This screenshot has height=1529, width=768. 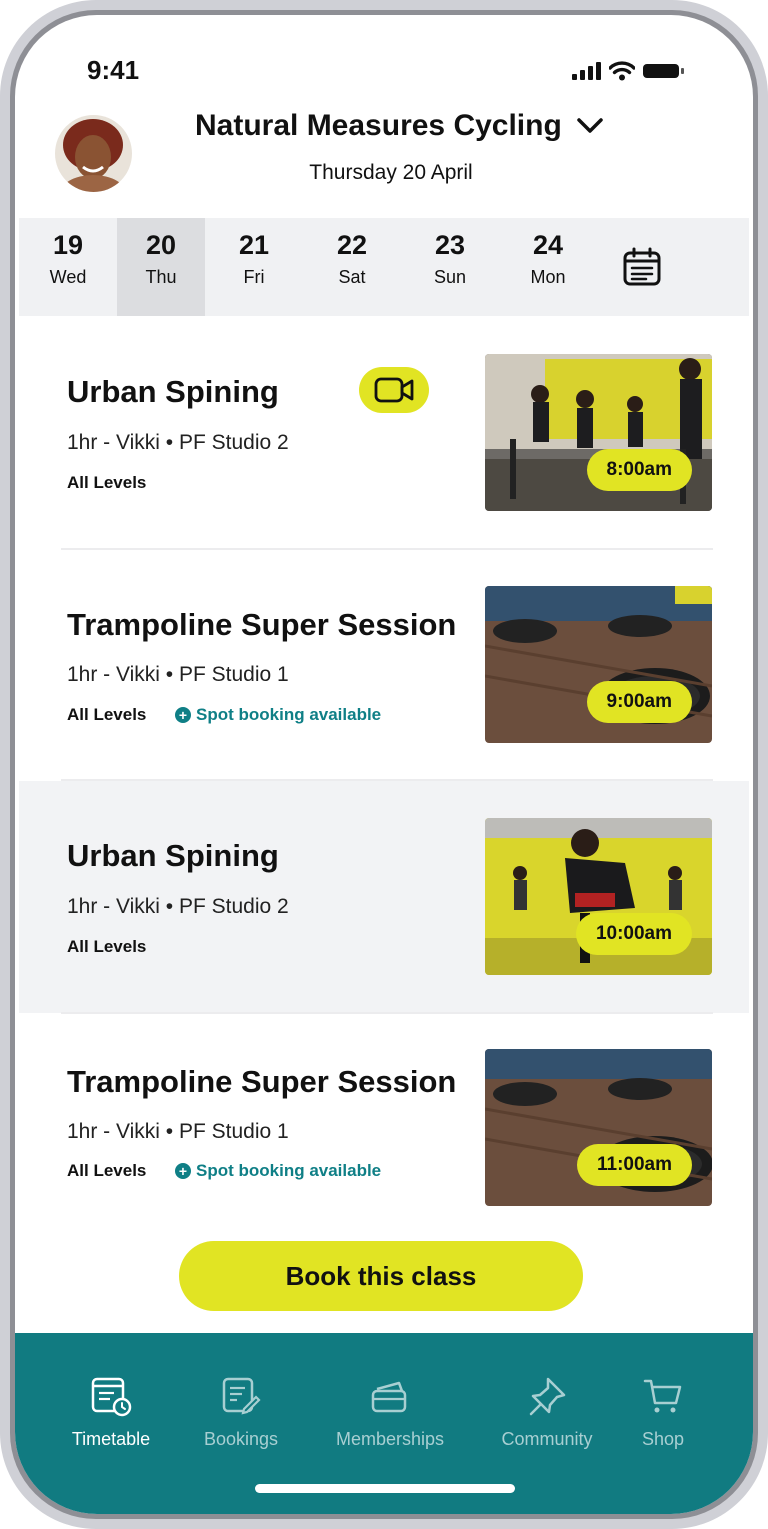 What do you see at coordinates (548, 277) in the screenshot?
I see `day-name: Mon` at bounding box center [548, 277].